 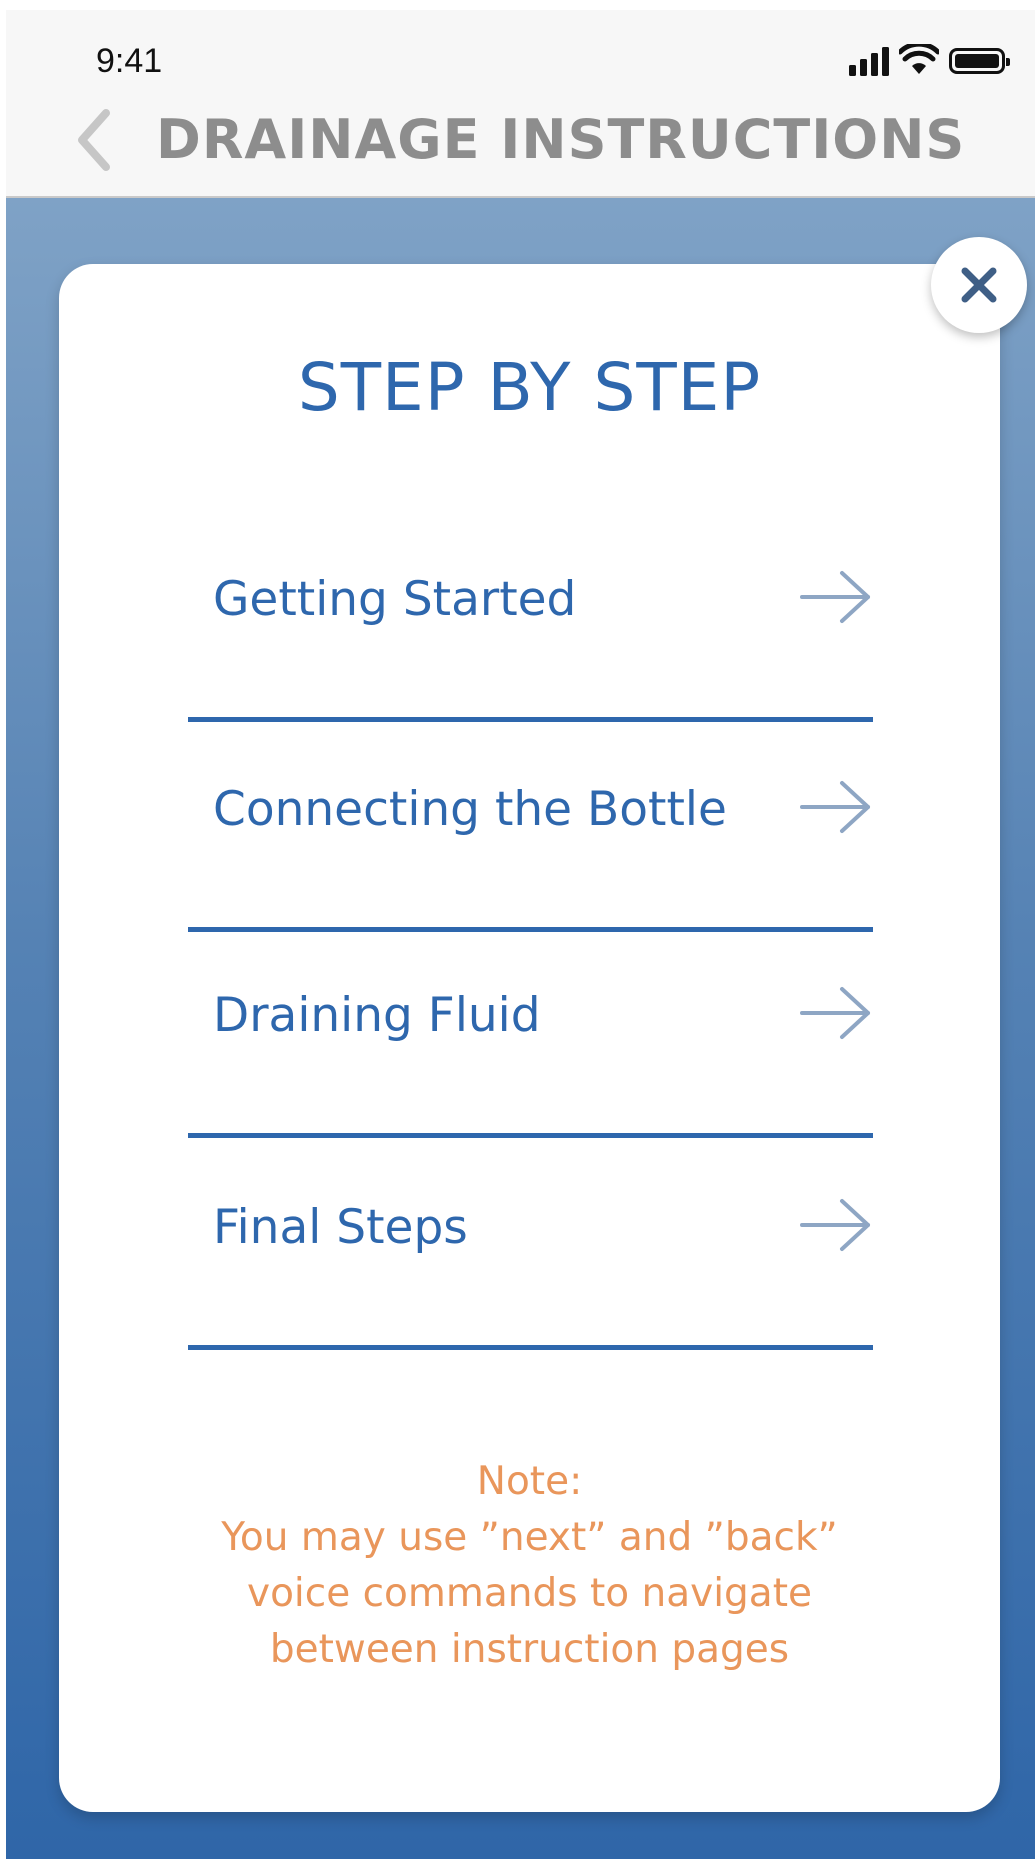 What do you see at coordinates (869, 61) in the screenshot?
I see `cellular-signal-icon` at bounding box center [869, 61].